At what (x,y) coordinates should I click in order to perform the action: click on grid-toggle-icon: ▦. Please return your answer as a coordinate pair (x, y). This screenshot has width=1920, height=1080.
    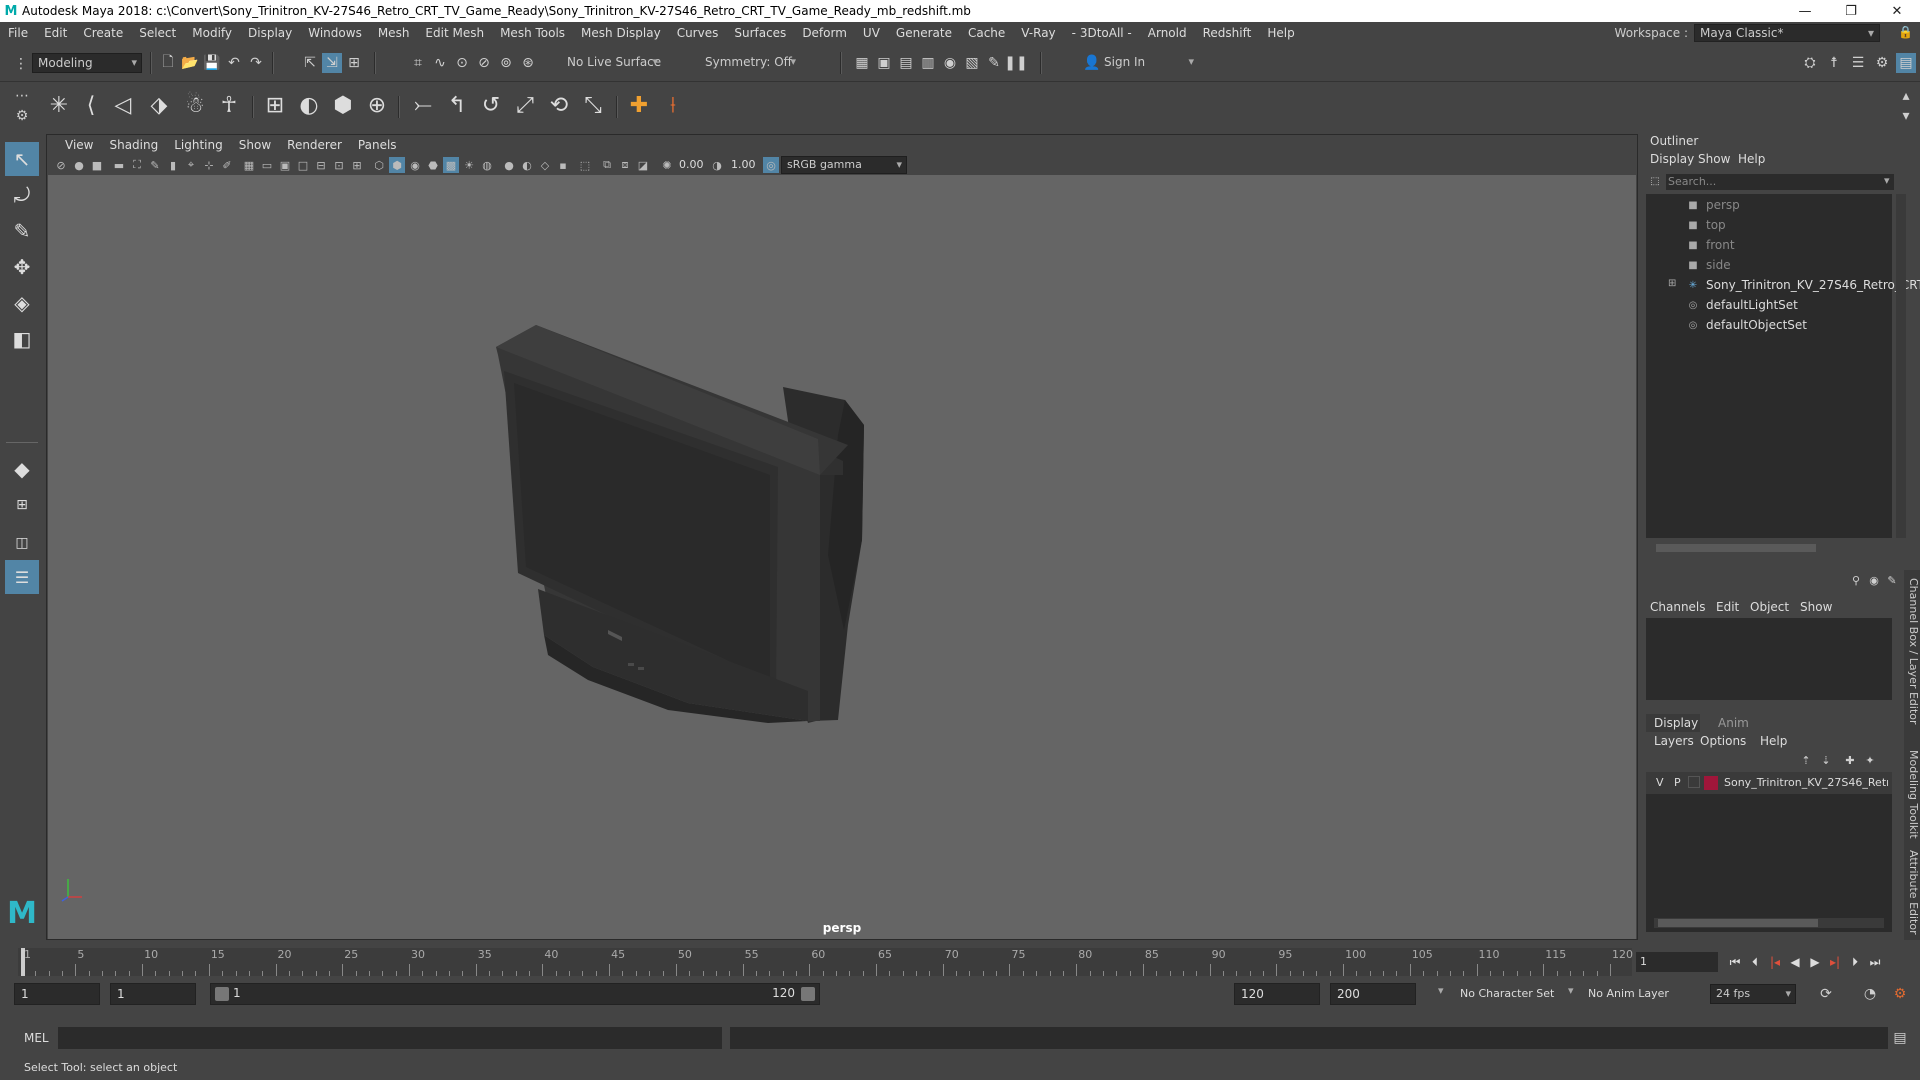
    Looking at the image, I should click on (249, 165).